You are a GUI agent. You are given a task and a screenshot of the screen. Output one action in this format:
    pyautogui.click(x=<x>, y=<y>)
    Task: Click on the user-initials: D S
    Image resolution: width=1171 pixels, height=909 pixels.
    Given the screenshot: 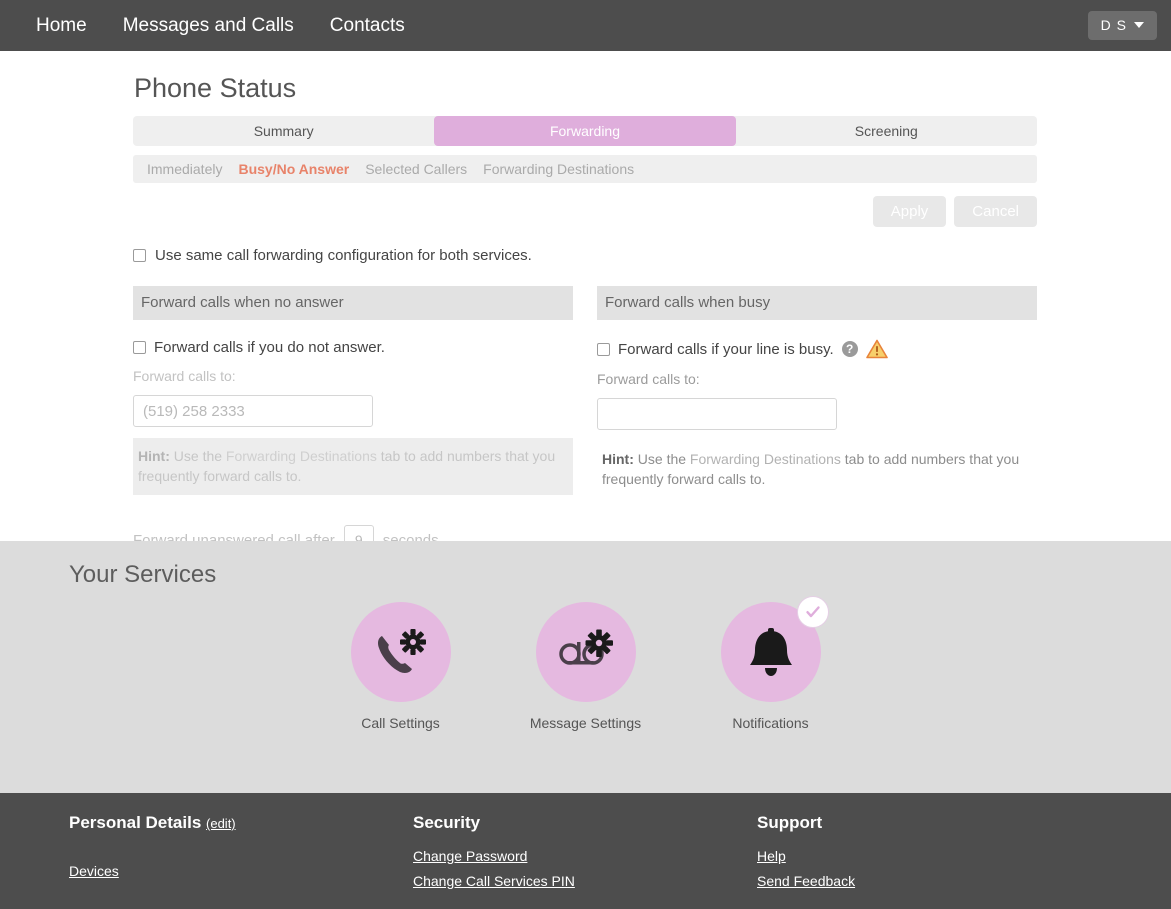 What is the action you would take?
    pyautogui.click(x=1113, y=25)
    